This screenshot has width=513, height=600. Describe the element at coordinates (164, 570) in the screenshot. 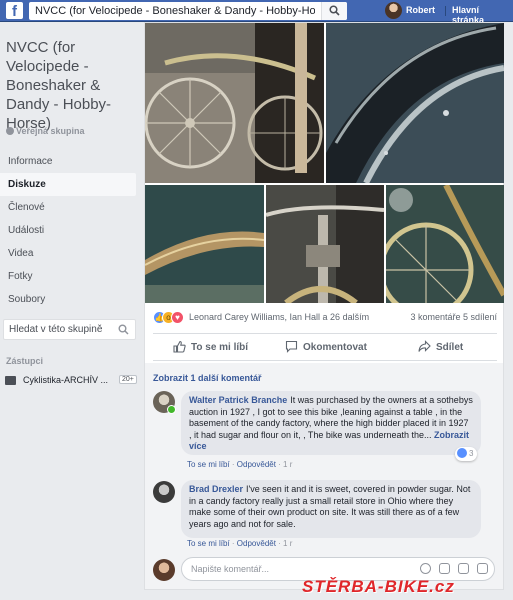

I see `current-user-avatar` at that location.